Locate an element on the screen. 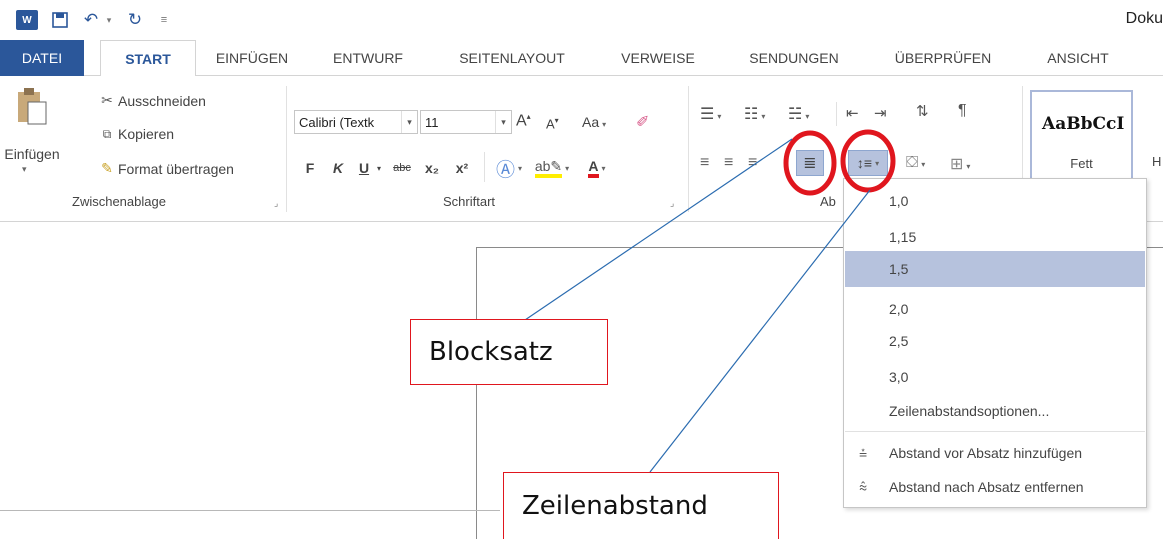  underline-button: U is located at coordinates (364, 168).